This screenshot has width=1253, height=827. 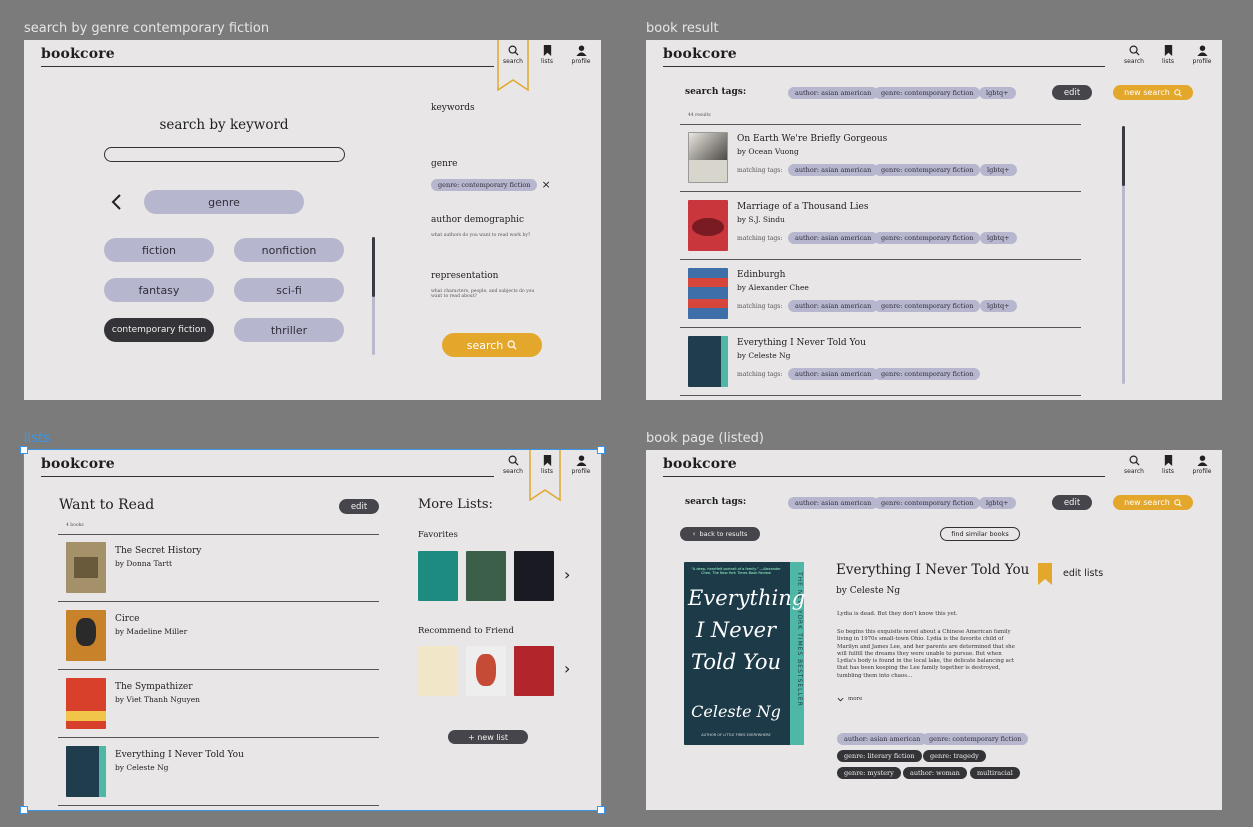 What do you see at coordinates (289, 330) in the screenshot?
I see `genre-option-thriller: thriller` at bounding box center [289, 330].